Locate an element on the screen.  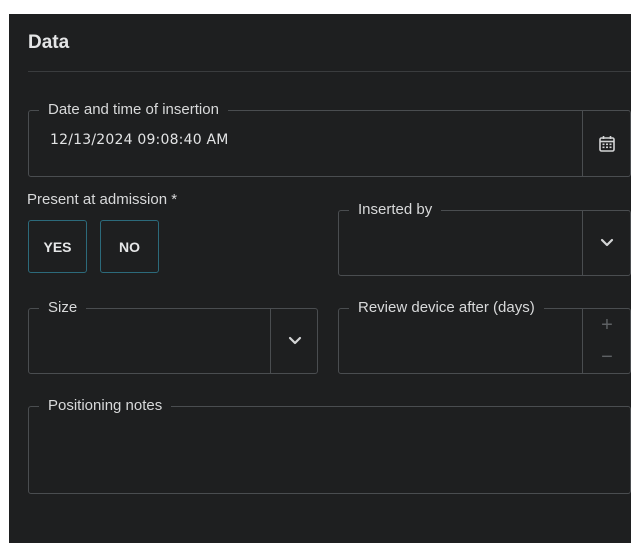
size-select: Size is located at coordinates (173, 336).